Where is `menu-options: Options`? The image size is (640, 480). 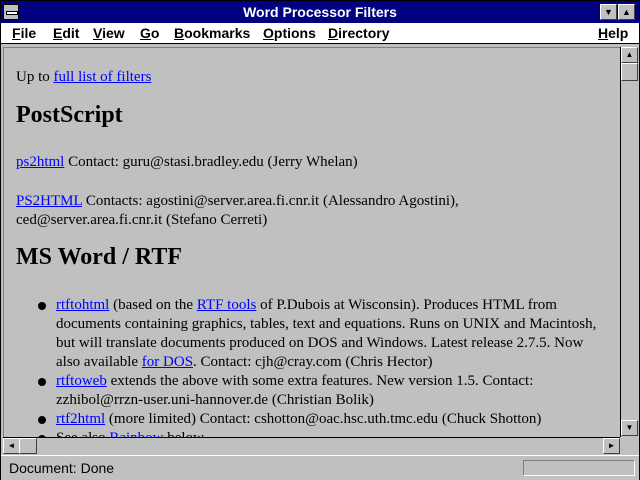
menu-options: Options is located at coordinates (289, 33).